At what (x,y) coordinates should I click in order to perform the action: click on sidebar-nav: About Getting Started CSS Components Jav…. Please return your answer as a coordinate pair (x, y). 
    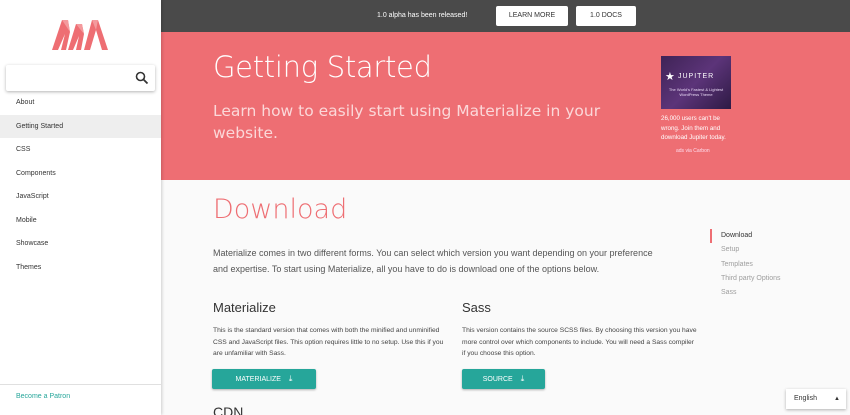
    Looking at the image, I should click on (80, 185).